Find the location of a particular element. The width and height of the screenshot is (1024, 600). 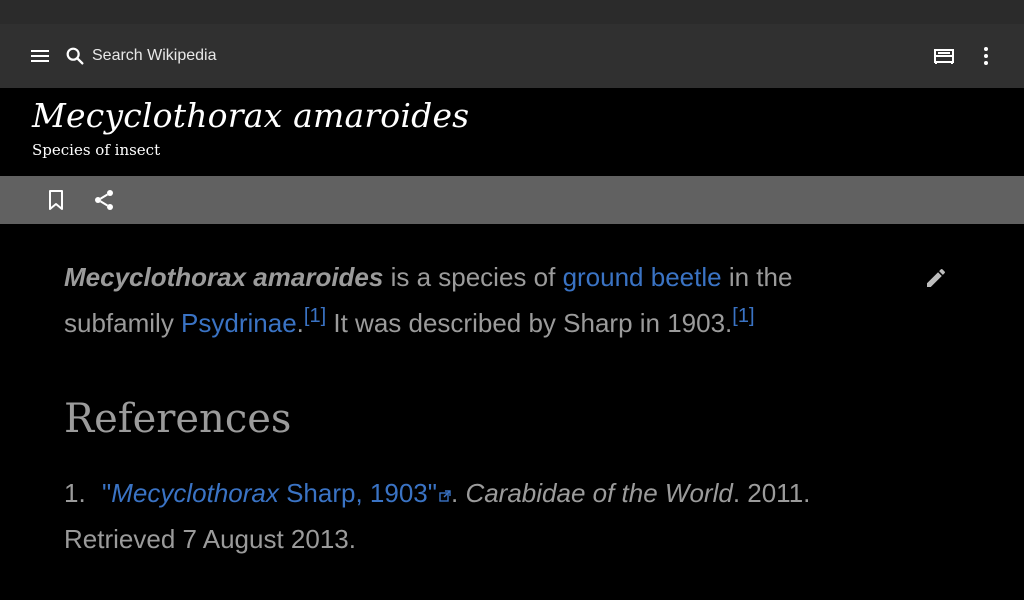

intro-text-1: is a species of is located at coordinates (473, 277).